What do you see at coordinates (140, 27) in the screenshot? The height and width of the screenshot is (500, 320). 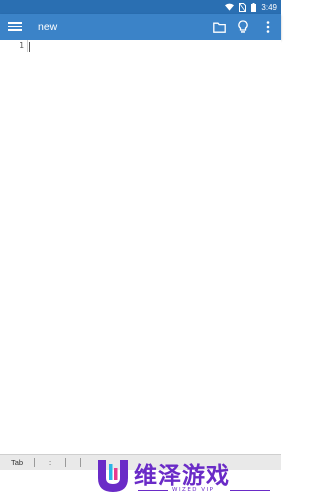 I see `app-bar: new` at bounding box center [140, 27].